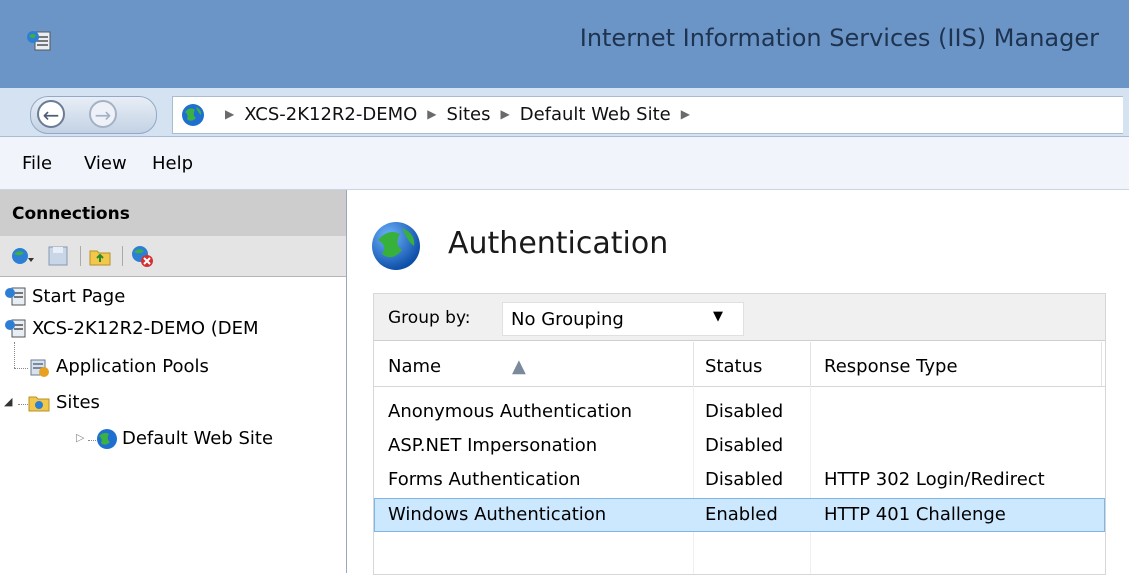 The image size is (1129, 575). What do you see at coordinates (414, 366) in the screenshot?
I see `column-header-name: Name` at bounding box center [414, 366].